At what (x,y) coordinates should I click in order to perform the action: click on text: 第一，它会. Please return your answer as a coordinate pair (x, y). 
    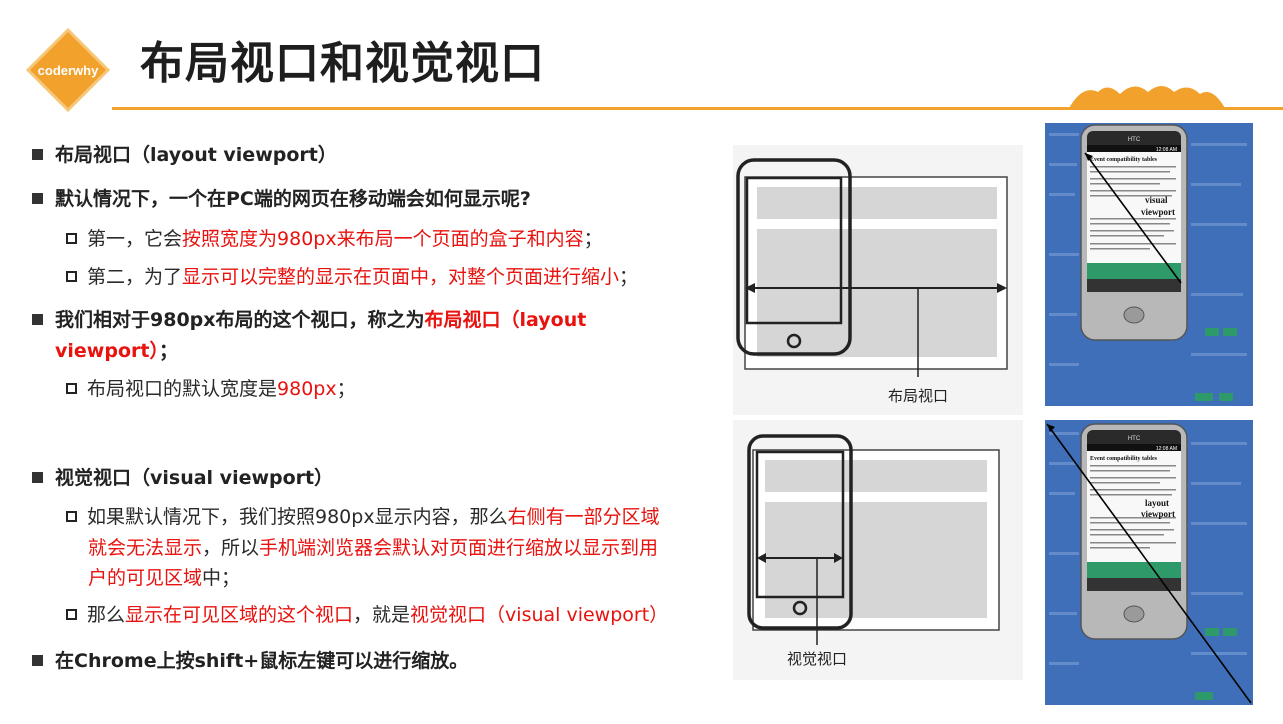
    Looking at the image, I should click on (135, 239).